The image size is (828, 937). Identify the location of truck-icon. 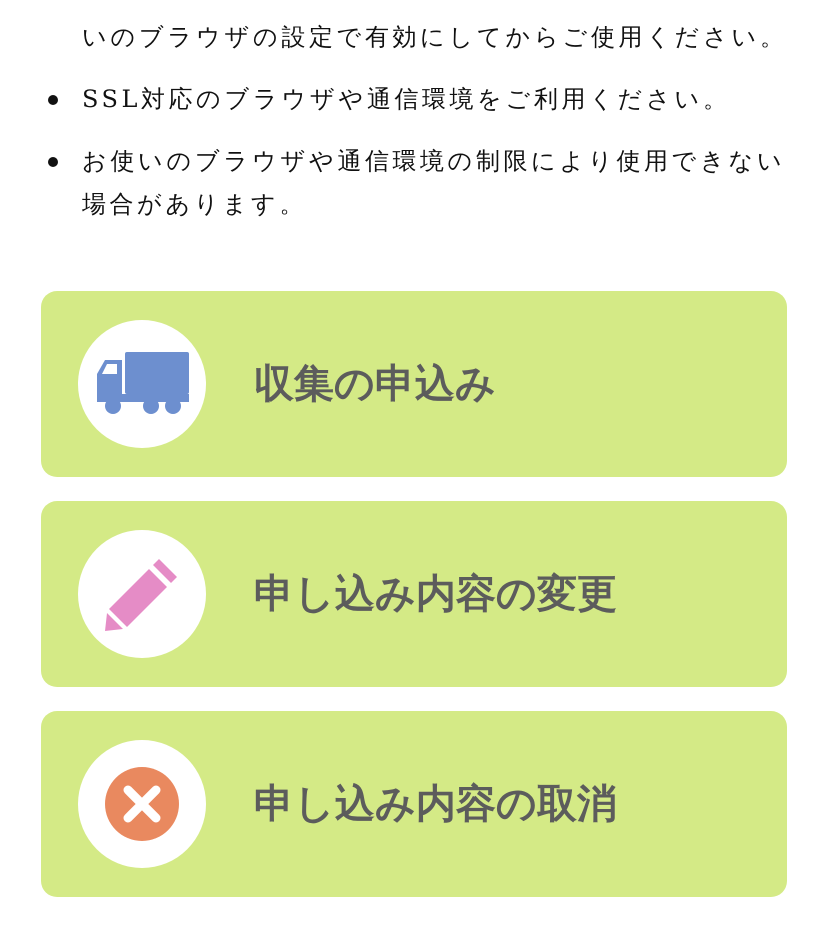
(142, 384).